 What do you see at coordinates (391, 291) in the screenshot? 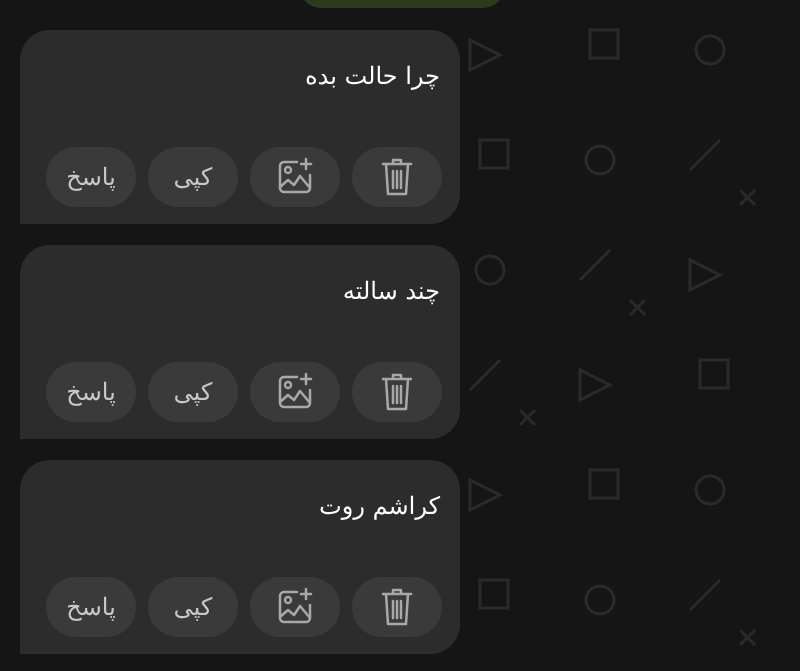
I see `message-text: چند سالته` at bounding box center [391, 291].